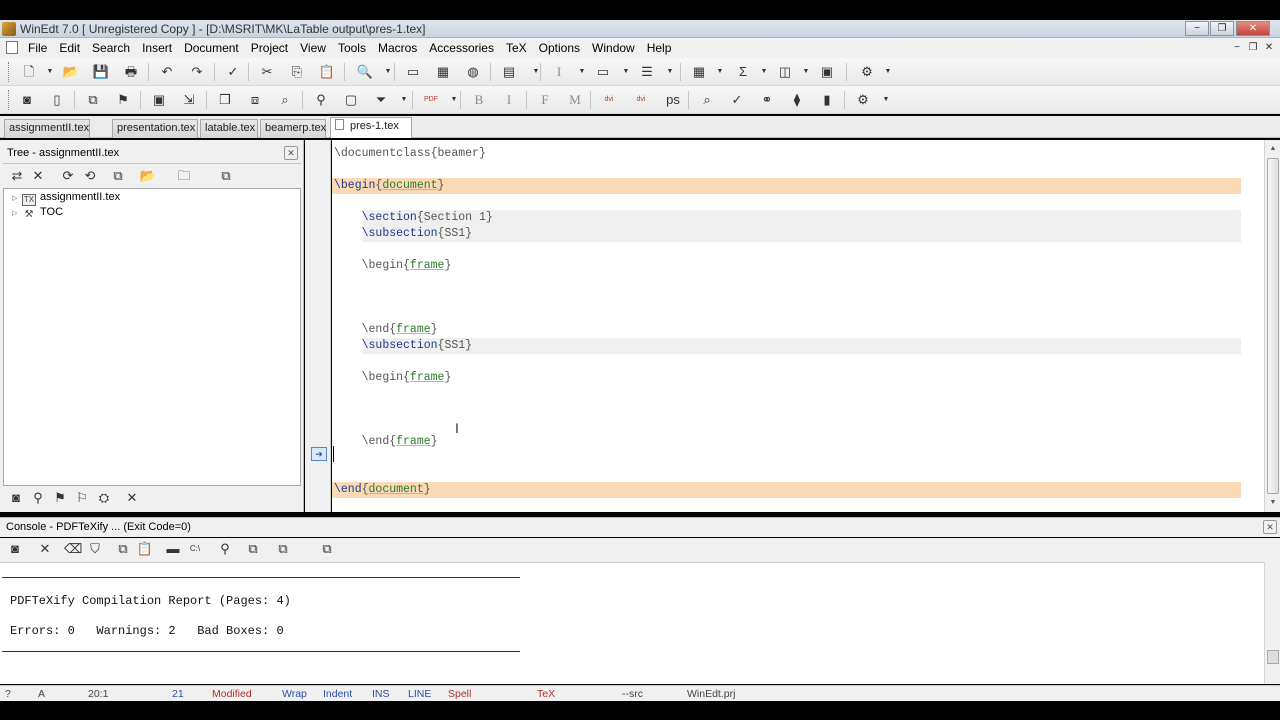 This screenshot has height=720, width=1280. I want to click on console-tools-button-4: ⛉, so click(95, 549).